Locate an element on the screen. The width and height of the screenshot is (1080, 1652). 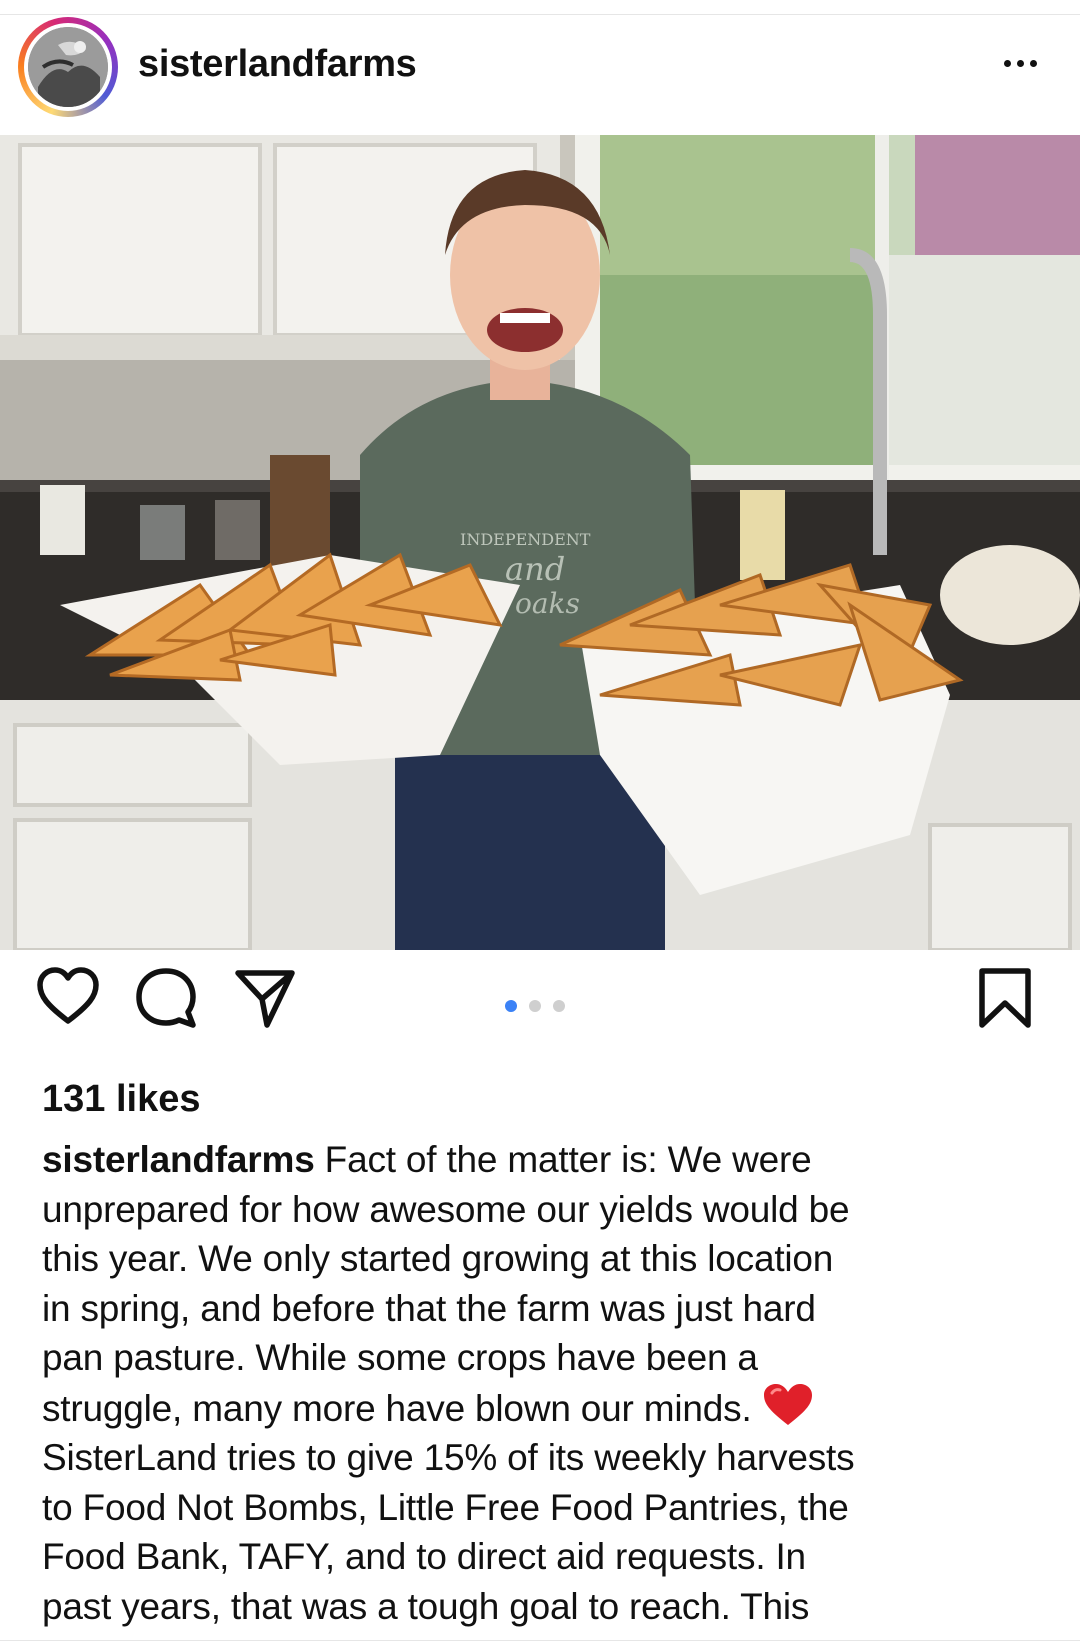
red-heart-emoji-icon is located at coordinates (787, 1404).